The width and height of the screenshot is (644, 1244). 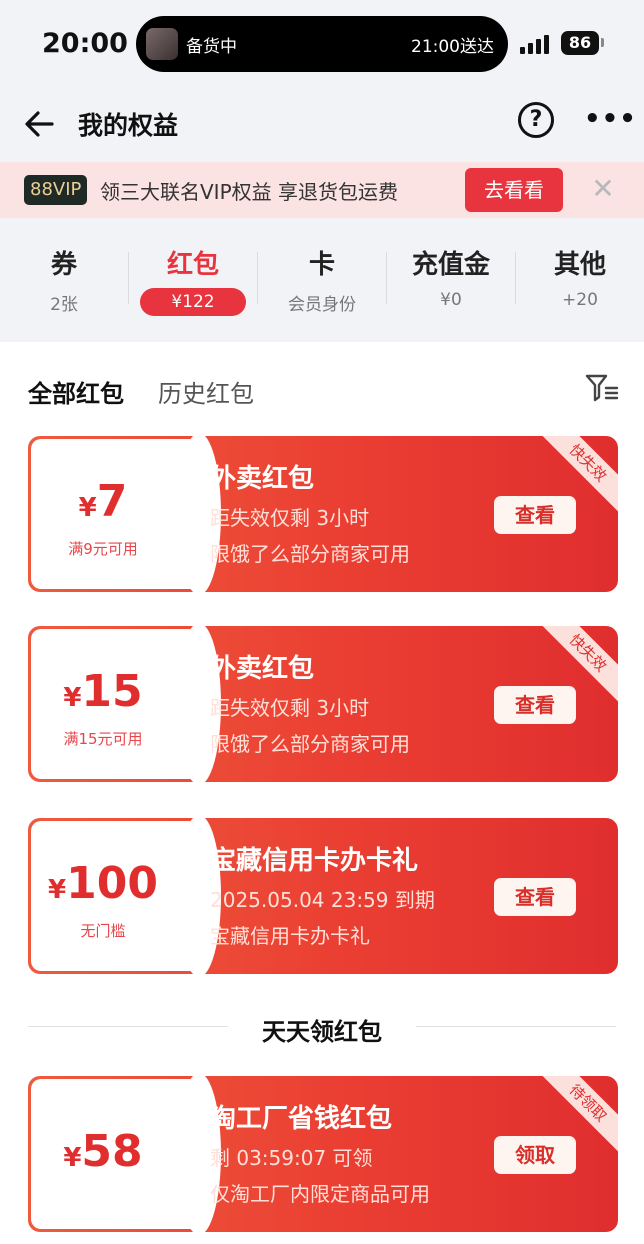 What do you see at coordinates (579, 265) in the screenshot?
I see `category-label: 其他` at bounding box center [579, 265].